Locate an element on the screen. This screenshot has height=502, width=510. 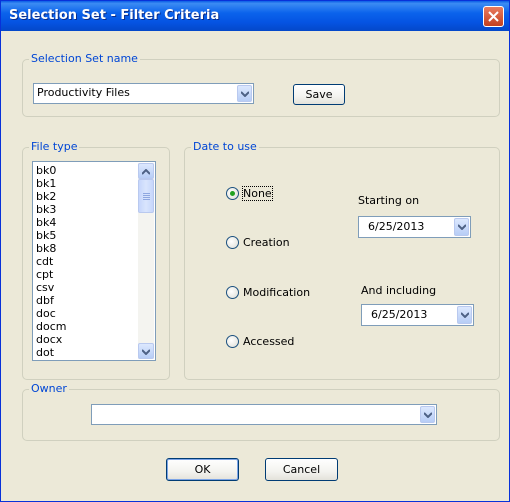
selection-set-group-label: Selection Set name is located at coordinates (84, 58).